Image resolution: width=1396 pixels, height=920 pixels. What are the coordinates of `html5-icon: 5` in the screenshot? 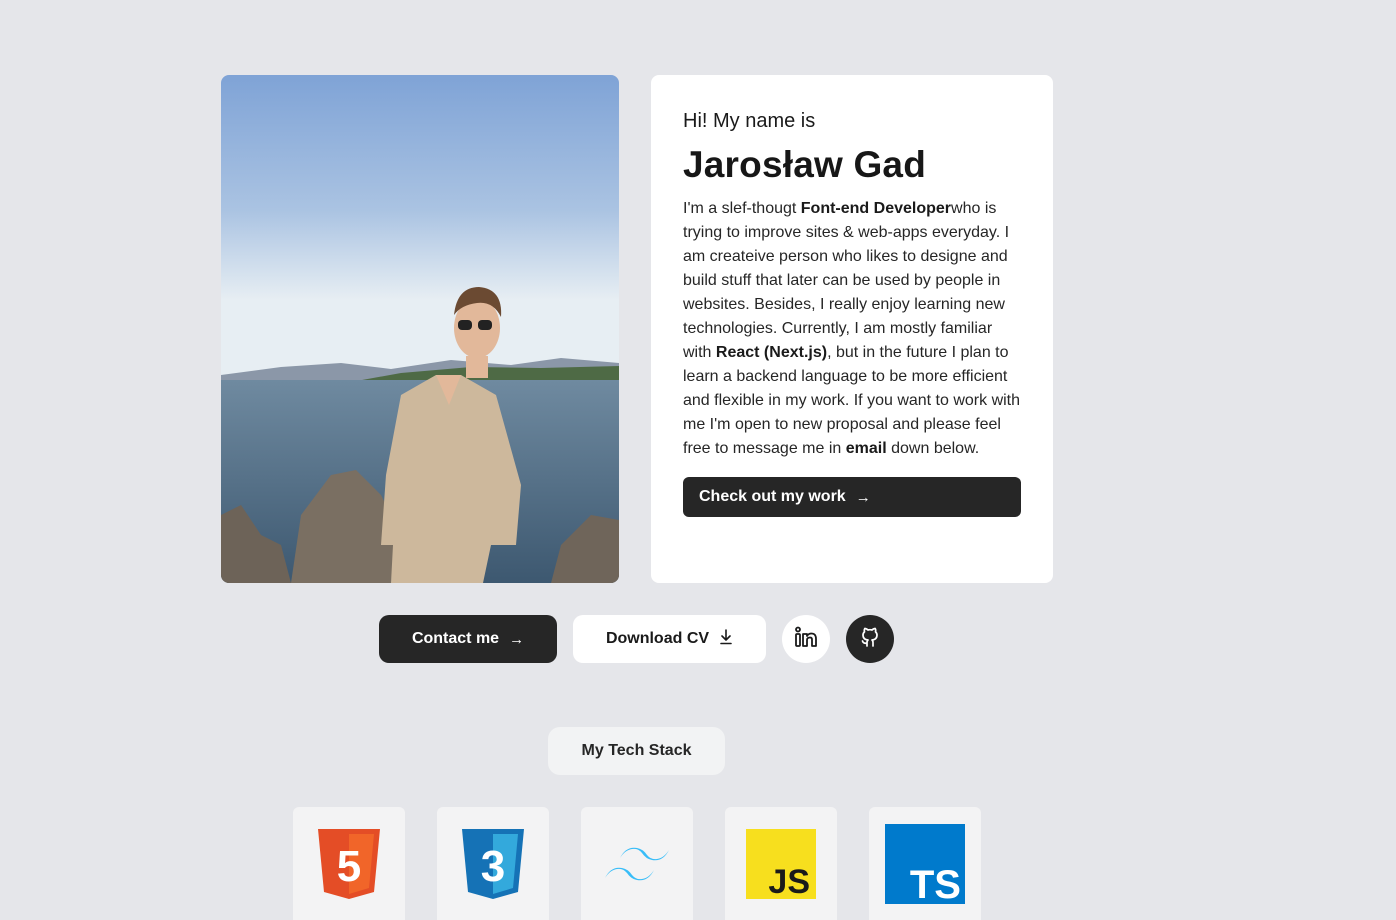 It's located at (349, 863).